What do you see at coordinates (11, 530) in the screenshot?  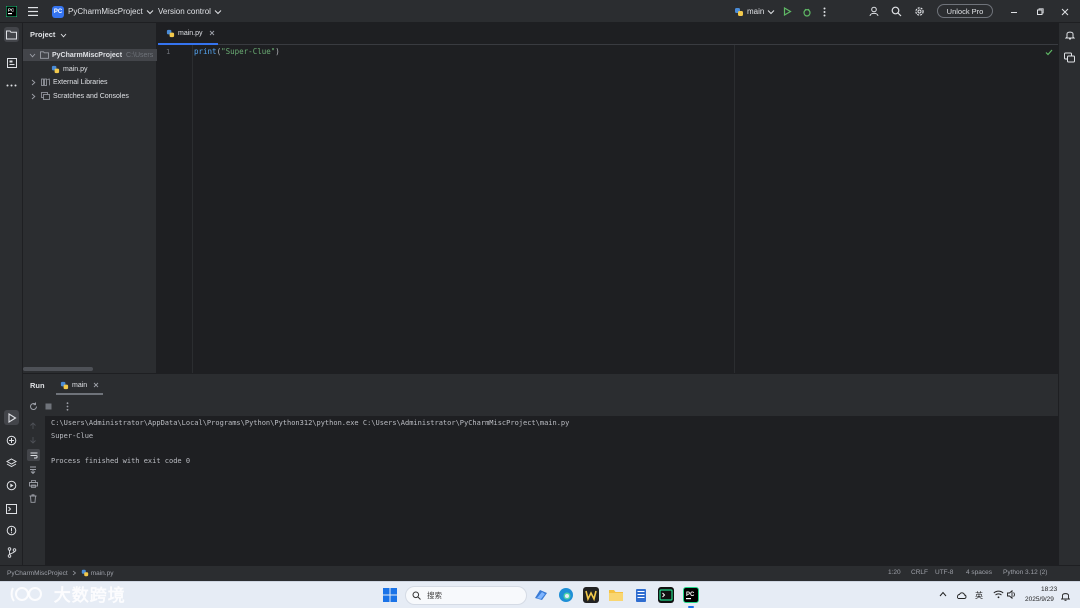 I see `problems-tool-button` at bounding box center [11, 530].